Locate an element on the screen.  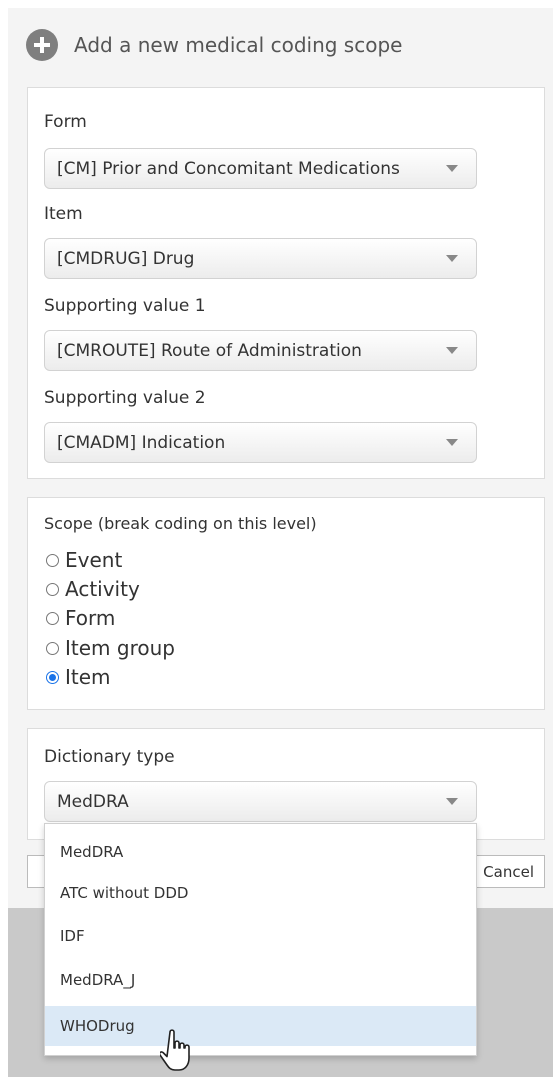
dropdown-option-label: ATC without DDD is located at coordinates (124, 893).